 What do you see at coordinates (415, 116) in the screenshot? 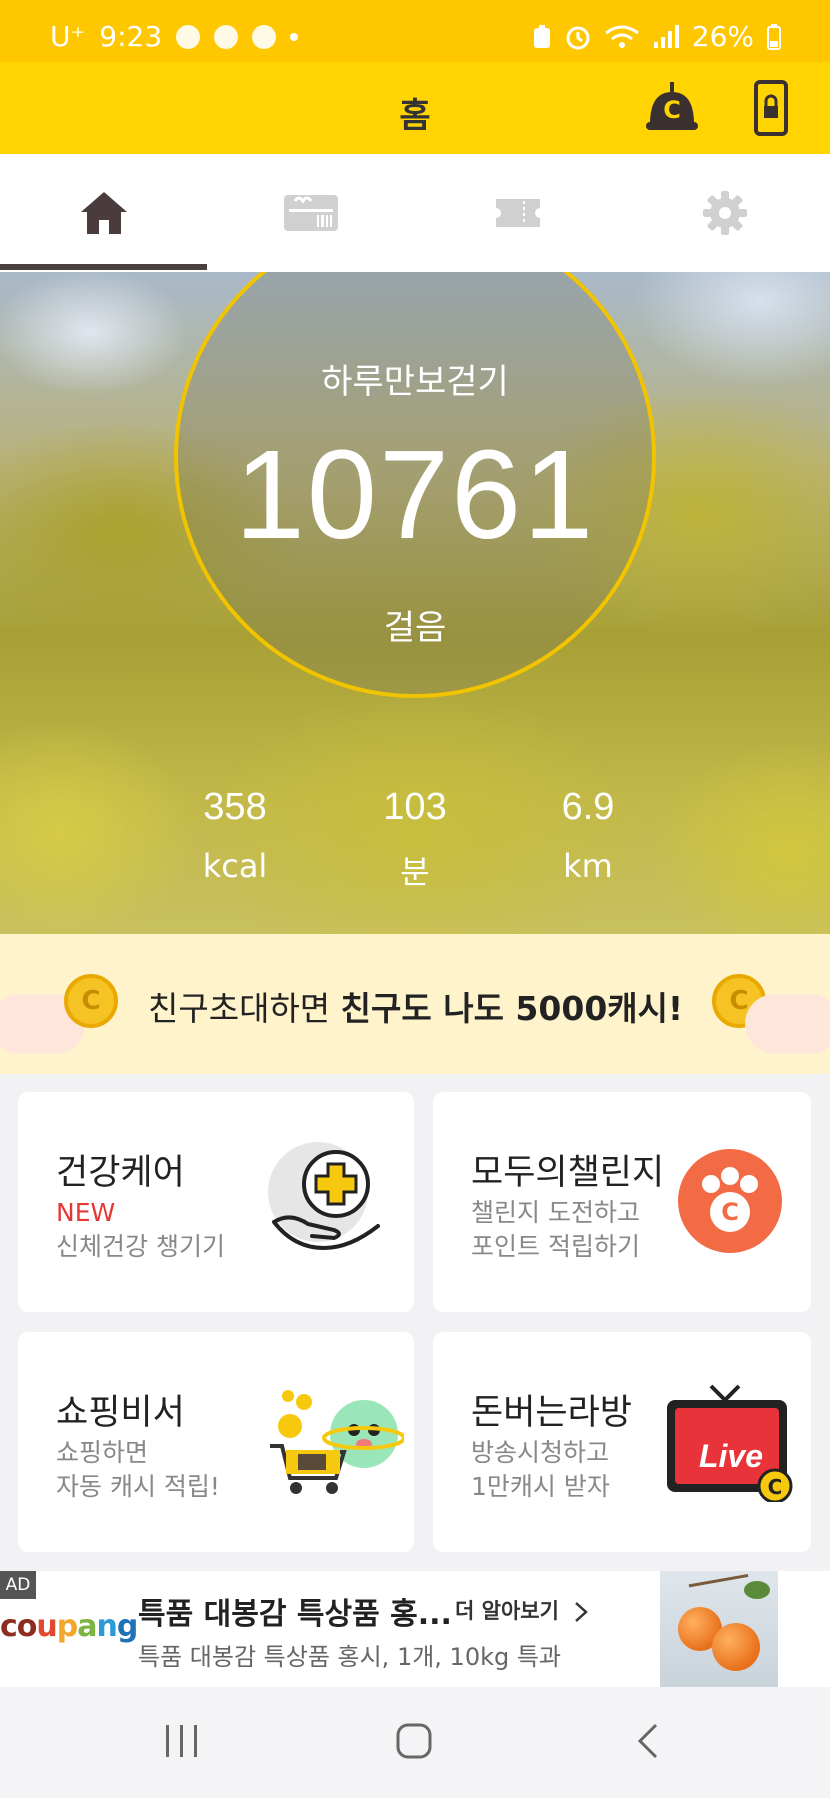
I see `page-title: 홈` at bounding box center [415, 116].